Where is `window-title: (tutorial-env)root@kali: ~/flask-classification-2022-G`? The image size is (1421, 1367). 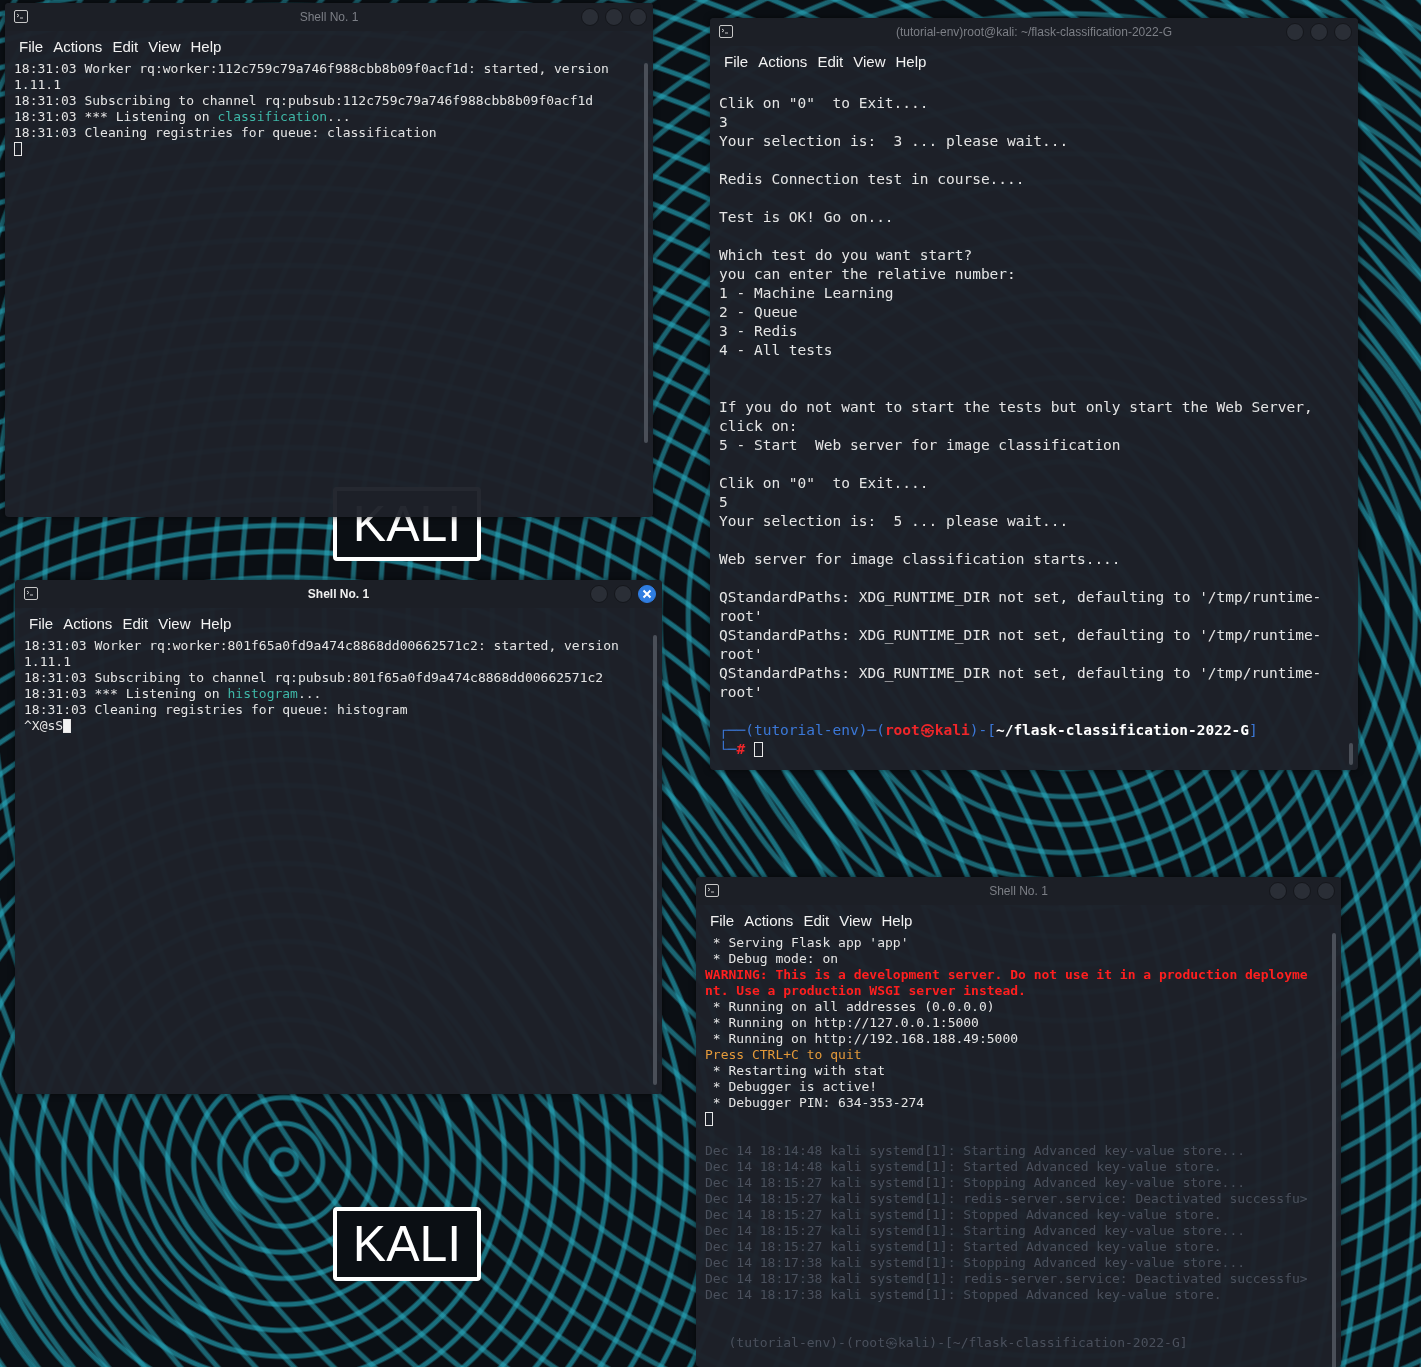 window-title: (tutorial-env)root@kali: ~/flask-classification-2022-G is located at coordinates (1034, 32).